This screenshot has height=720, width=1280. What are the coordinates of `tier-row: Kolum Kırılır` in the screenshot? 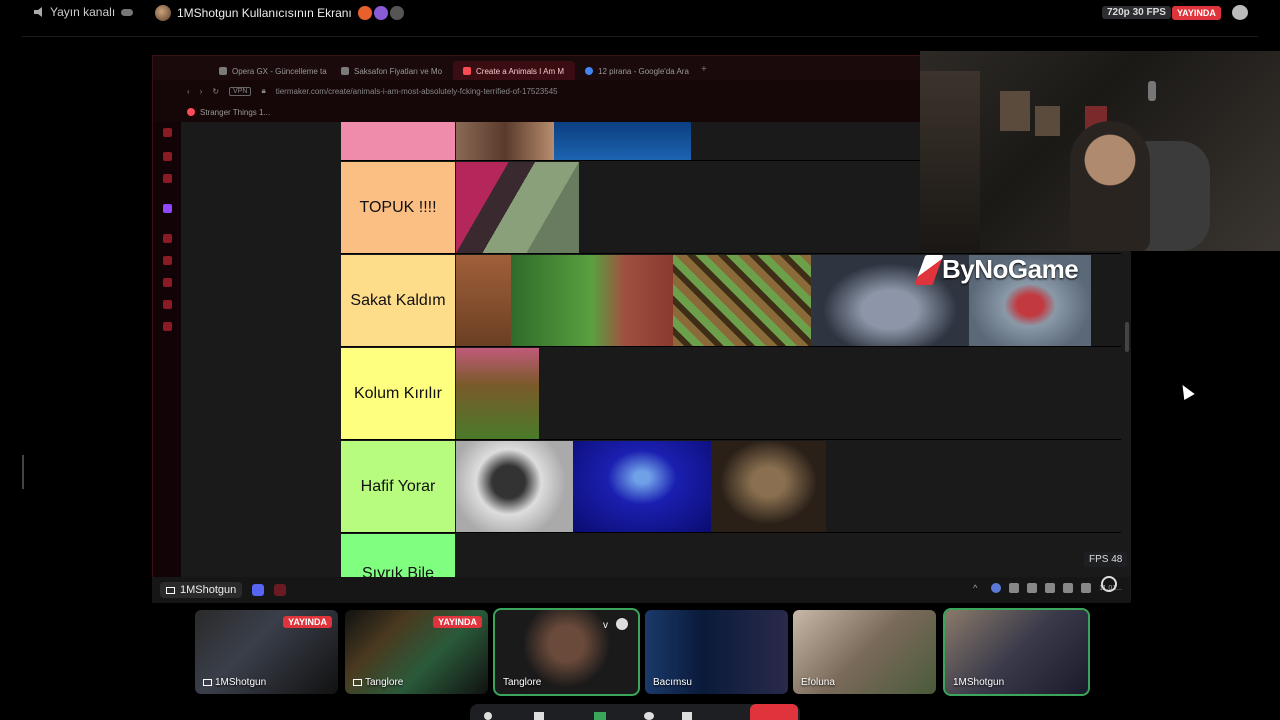 It's located at (731, 394).